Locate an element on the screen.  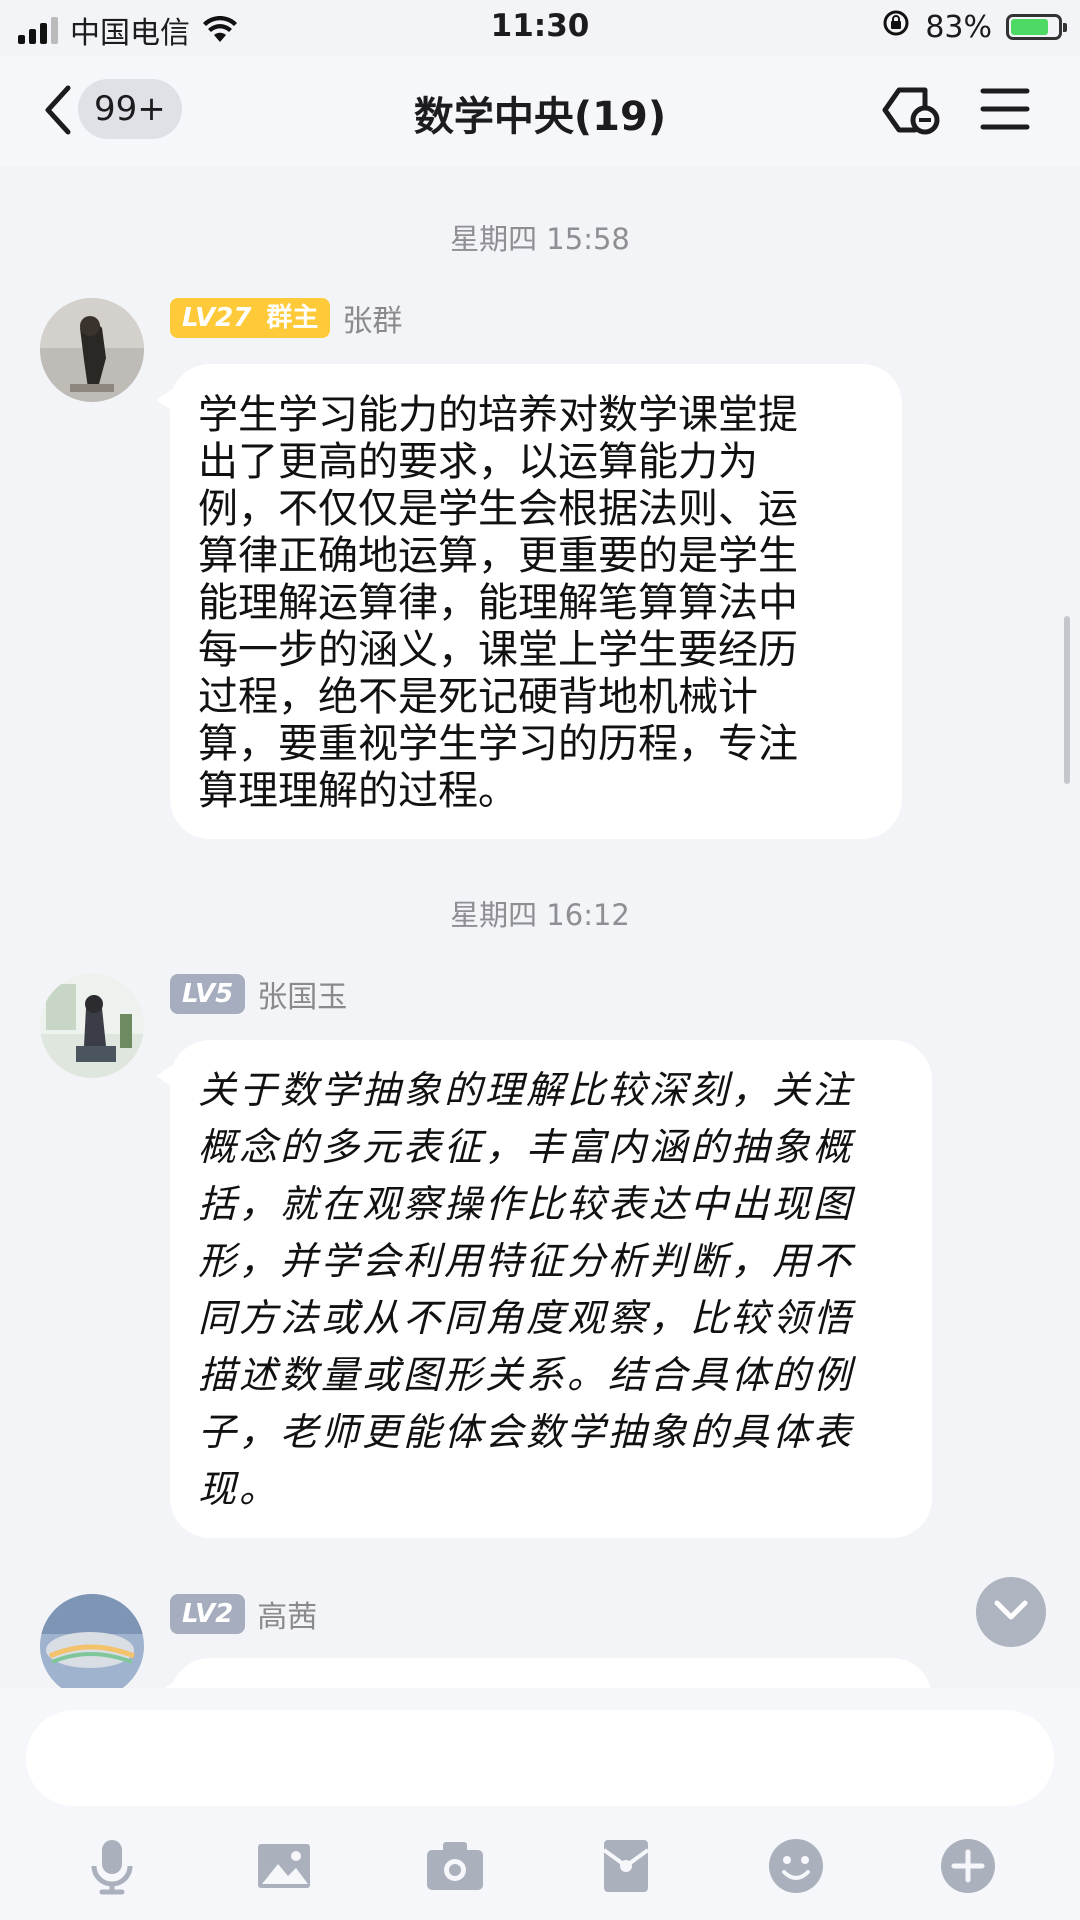
red-packet-icon is located at coordinates (626, 1866).